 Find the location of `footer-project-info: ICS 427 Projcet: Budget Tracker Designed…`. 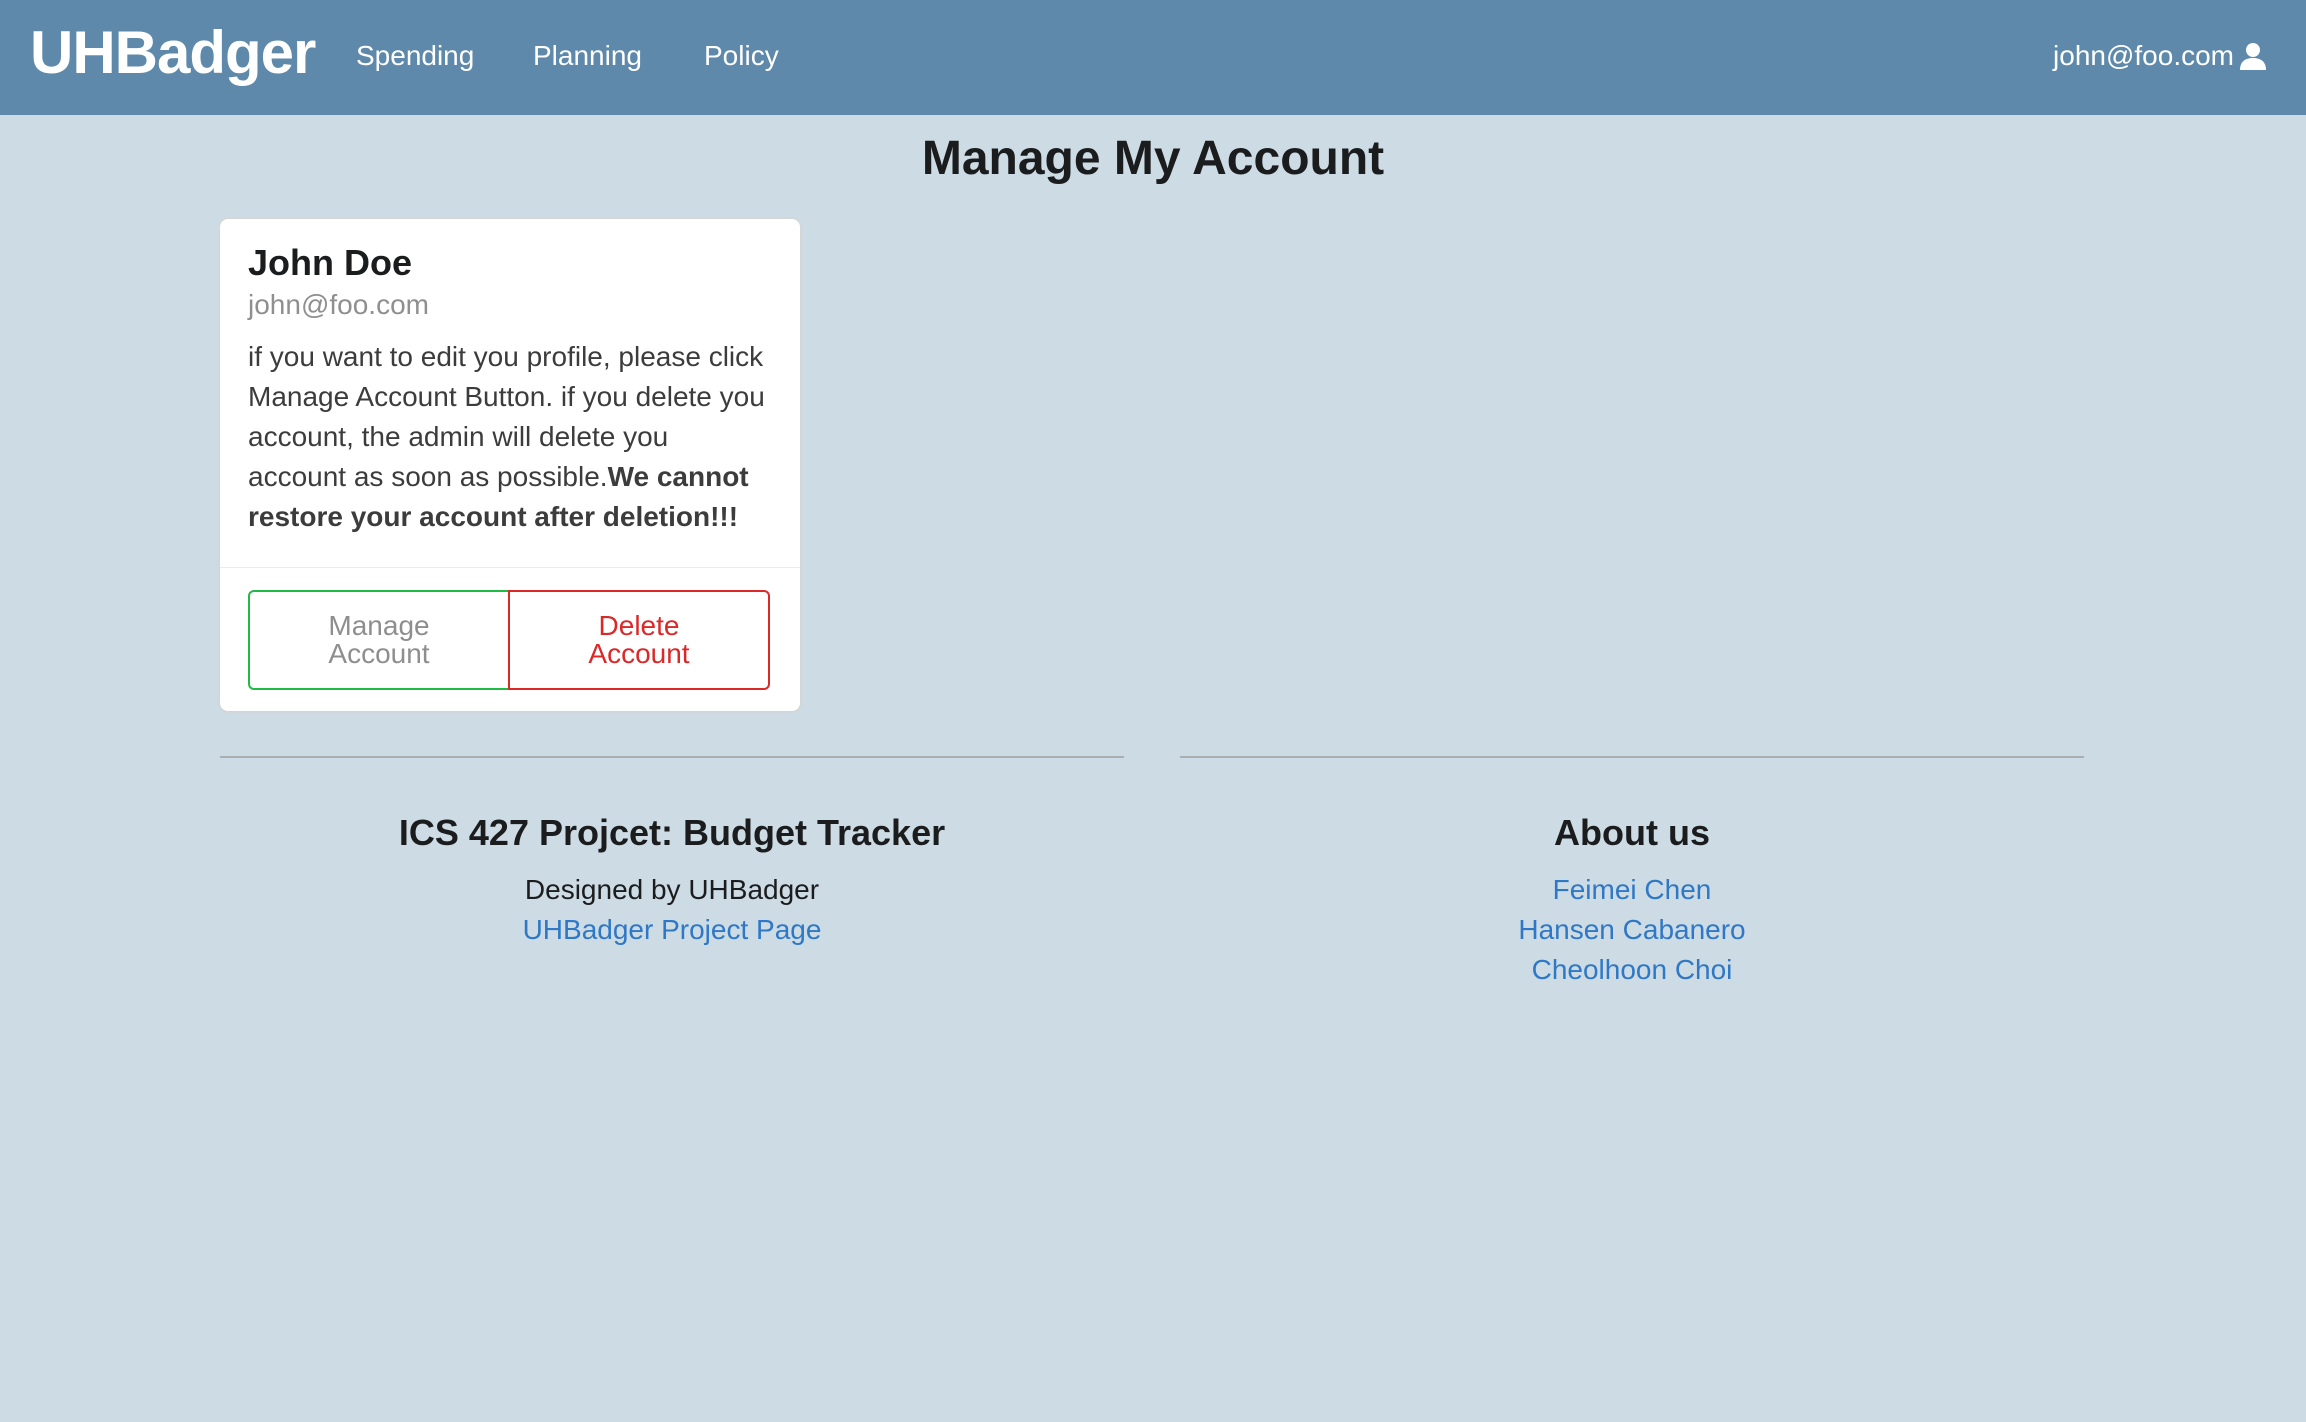

footer-project-info: ICS 427 Projcet: Budget Tracker Designed… is located at coordinates (672, 879).